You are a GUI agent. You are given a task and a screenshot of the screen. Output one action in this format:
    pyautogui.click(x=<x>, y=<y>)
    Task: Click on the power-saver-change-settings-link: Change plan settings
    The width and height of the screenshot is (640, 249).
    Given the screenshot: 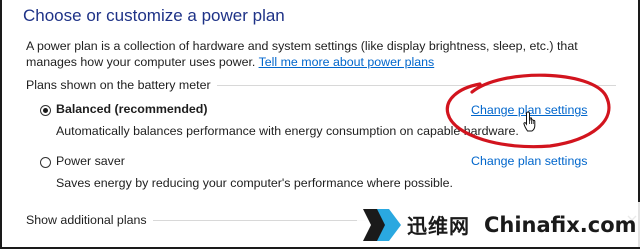 What is the action you would take?
    pyautogui.click(x=529, y=161)
    